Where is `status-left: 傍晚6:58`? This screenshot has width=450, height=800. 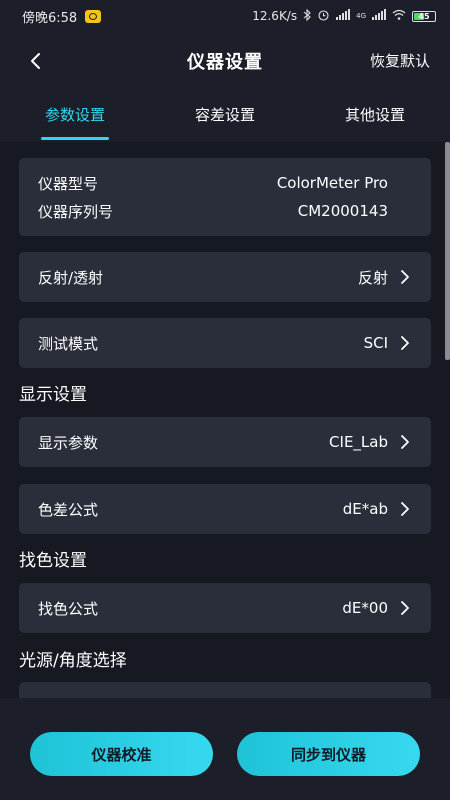
status-left: 傍晚6:58 is located at coordinates (62, 16).